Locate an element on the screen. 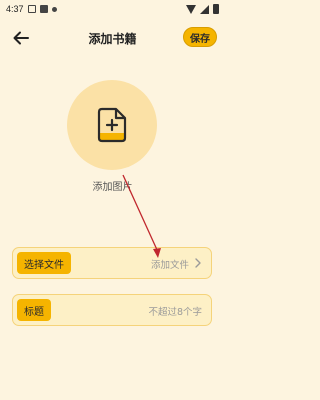  title-row: 标题 不超过8个字 is located at coordinates (112, 310).